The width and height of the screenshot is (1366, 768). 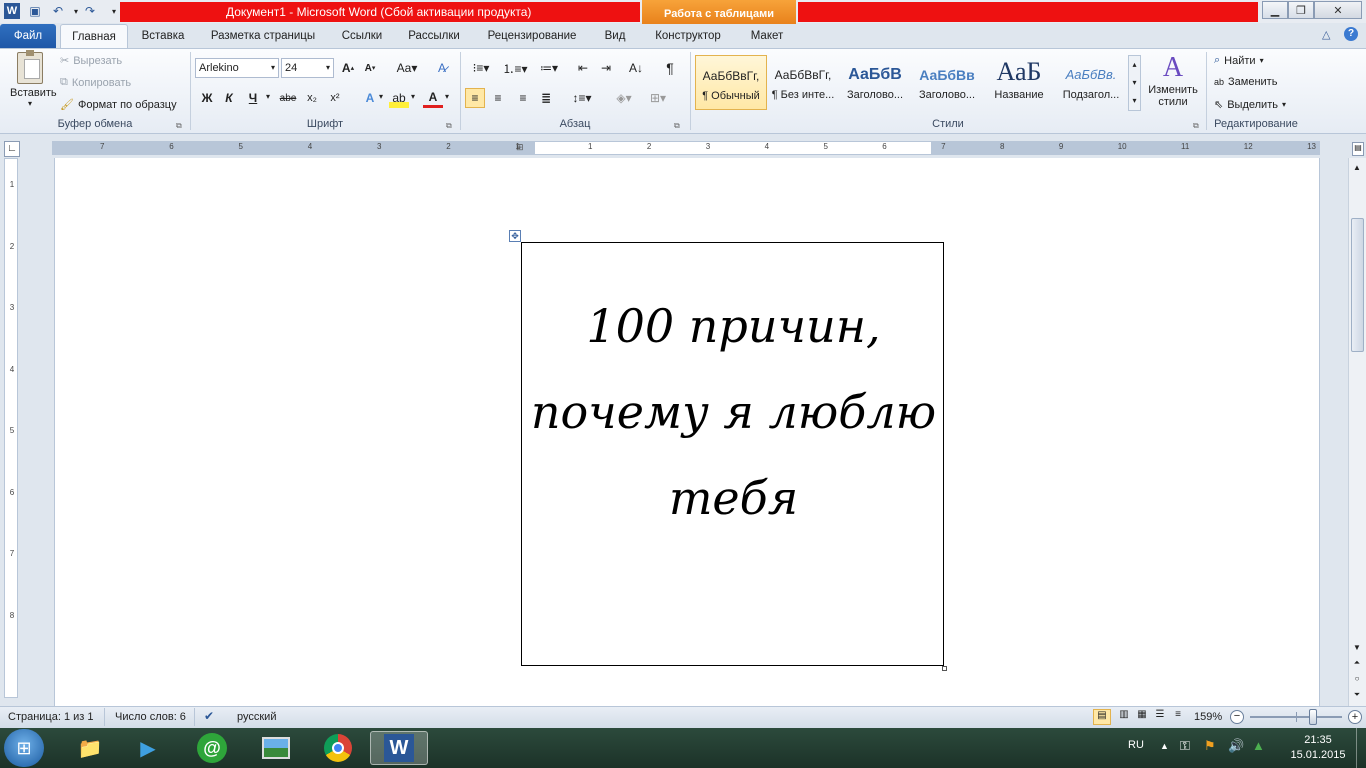 What do you see at coordinates (1136, 745) in the screenshot?
I see `input-language: RU` at bounding box center [1136, 745].